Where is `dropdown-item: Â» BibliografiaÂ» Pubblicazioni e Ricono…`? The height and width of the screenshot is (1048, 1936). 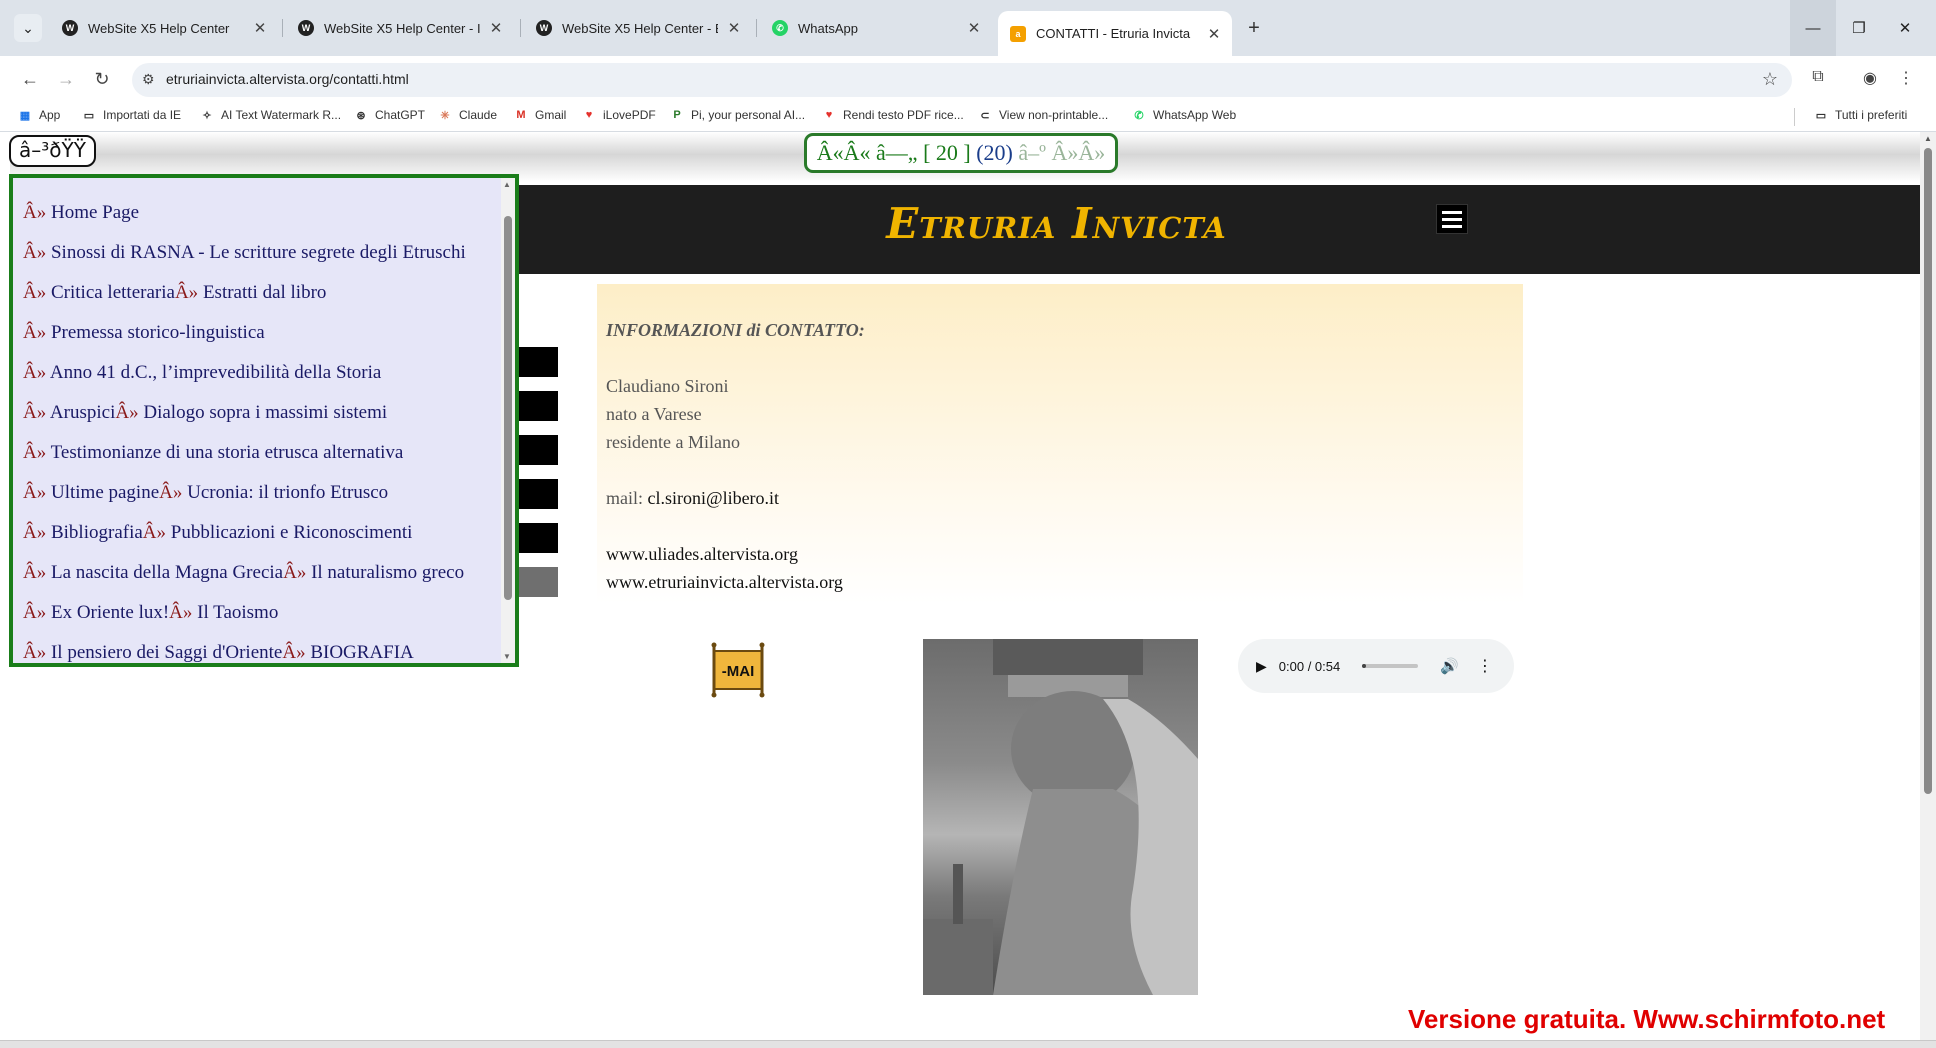
dropdown-item: Â» BibliografiaÂ» Pubblicazioni e Ricono… is located at coordinates (257, 536).